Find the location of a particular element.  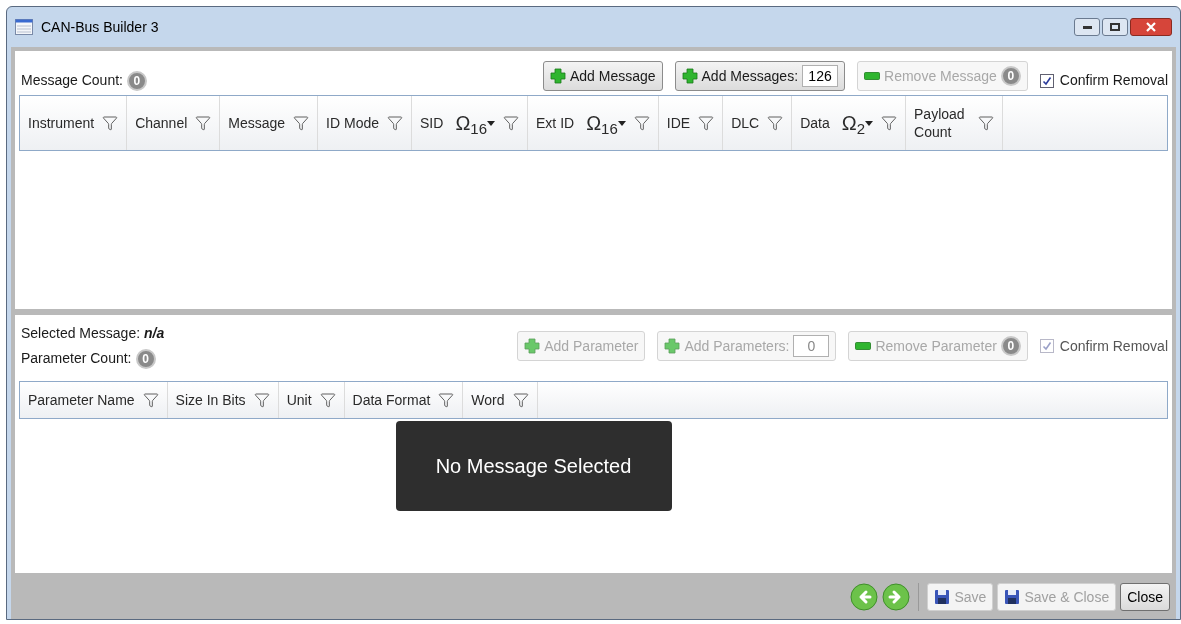

close-window-button is located at coordinates (1151, 27).